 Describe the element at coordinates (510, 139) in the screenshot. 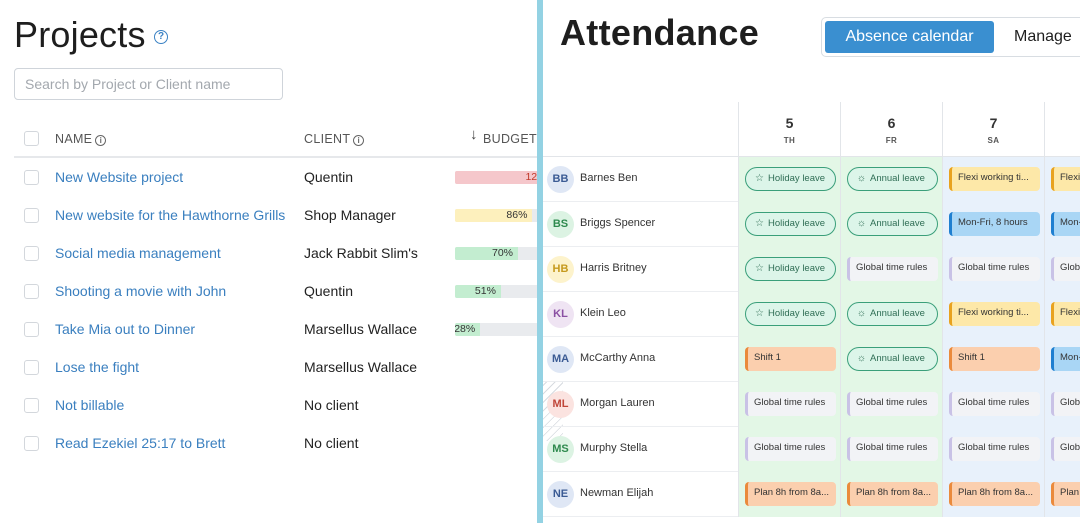

I see `column-header-budget: BUDGET` at that location.